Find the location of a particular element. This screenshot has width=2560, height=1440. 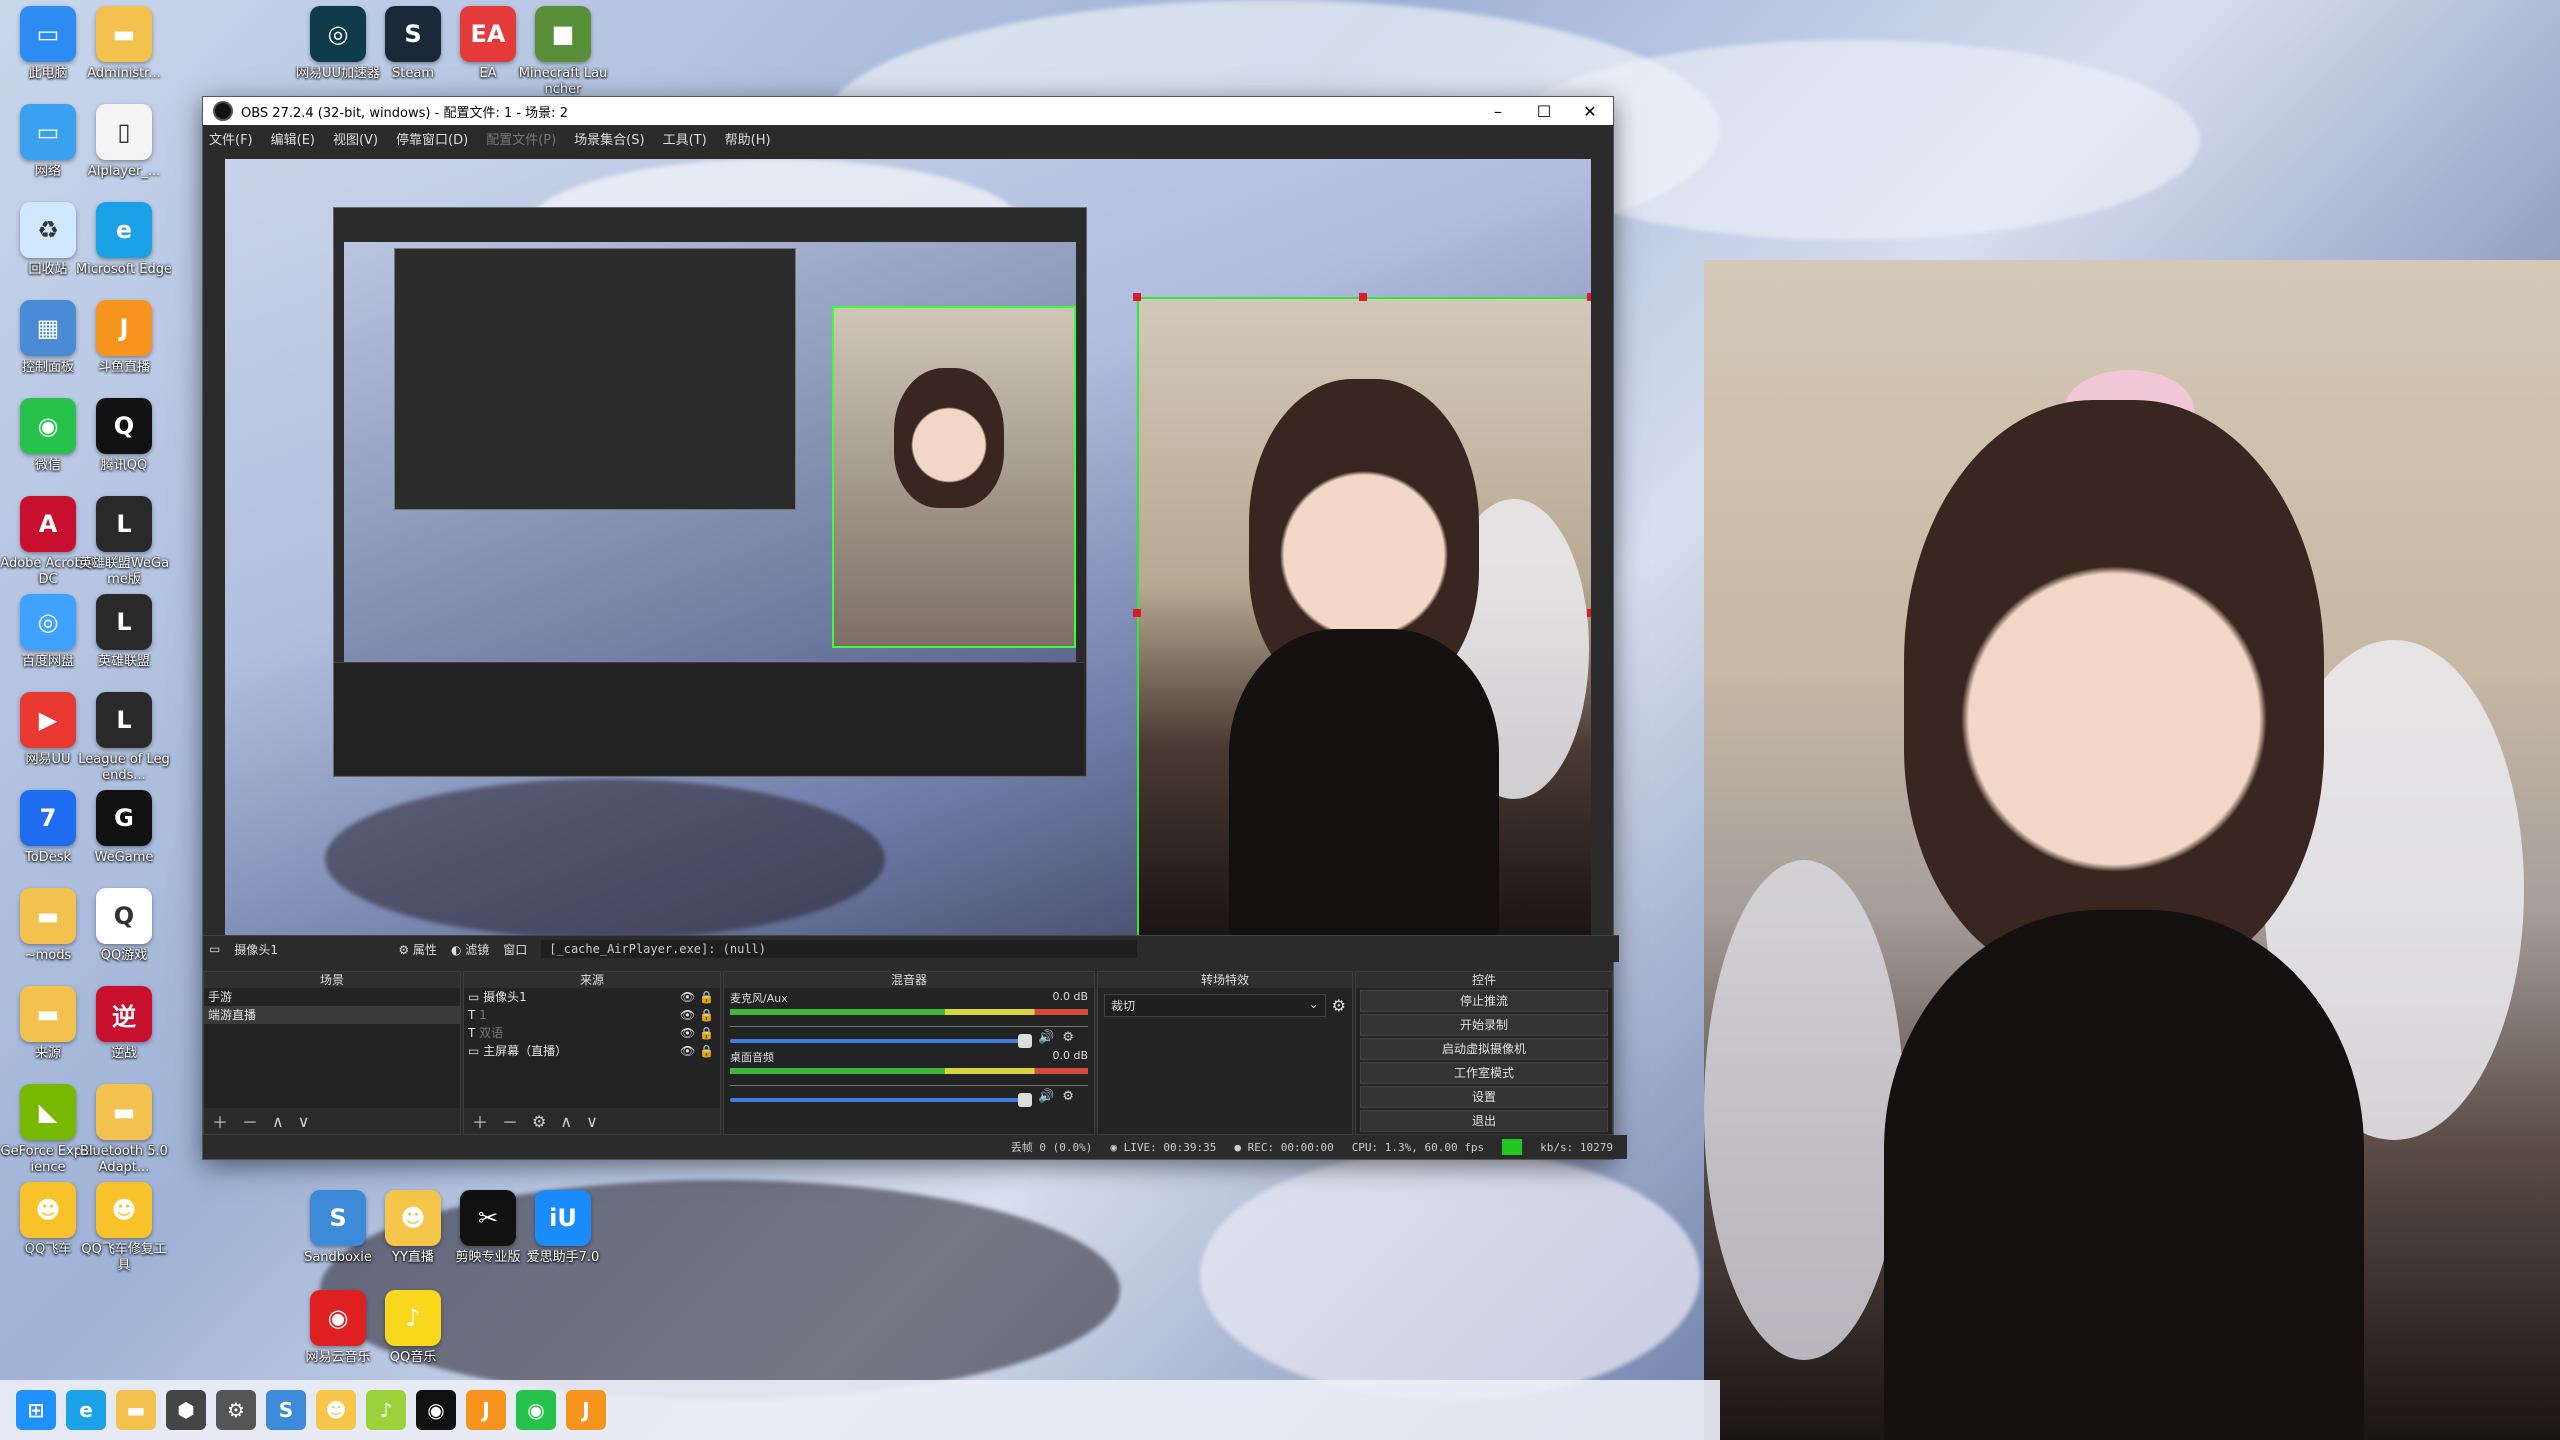

qqspeed-fix-icon: ☻ is located at coordinates (124, 1210).